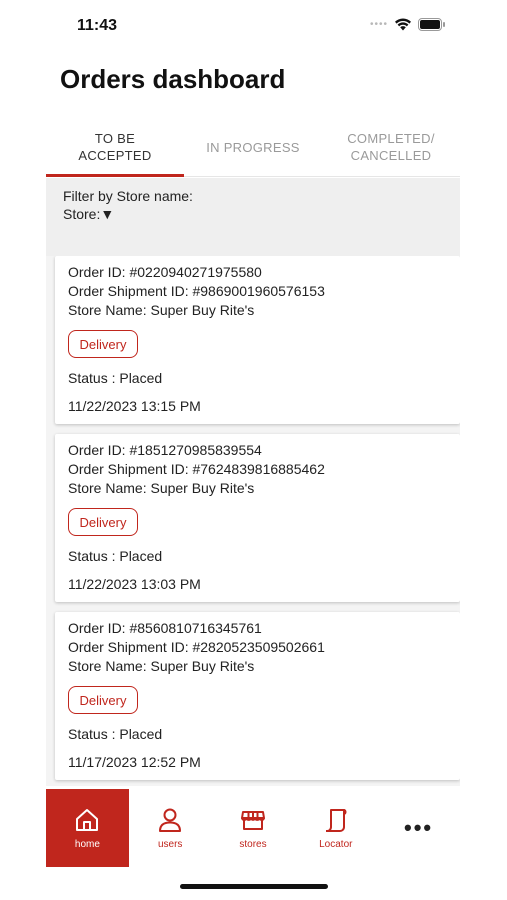 This screenshot has width=507, height=900. I want to click on home-indicator, so click(254, 886).